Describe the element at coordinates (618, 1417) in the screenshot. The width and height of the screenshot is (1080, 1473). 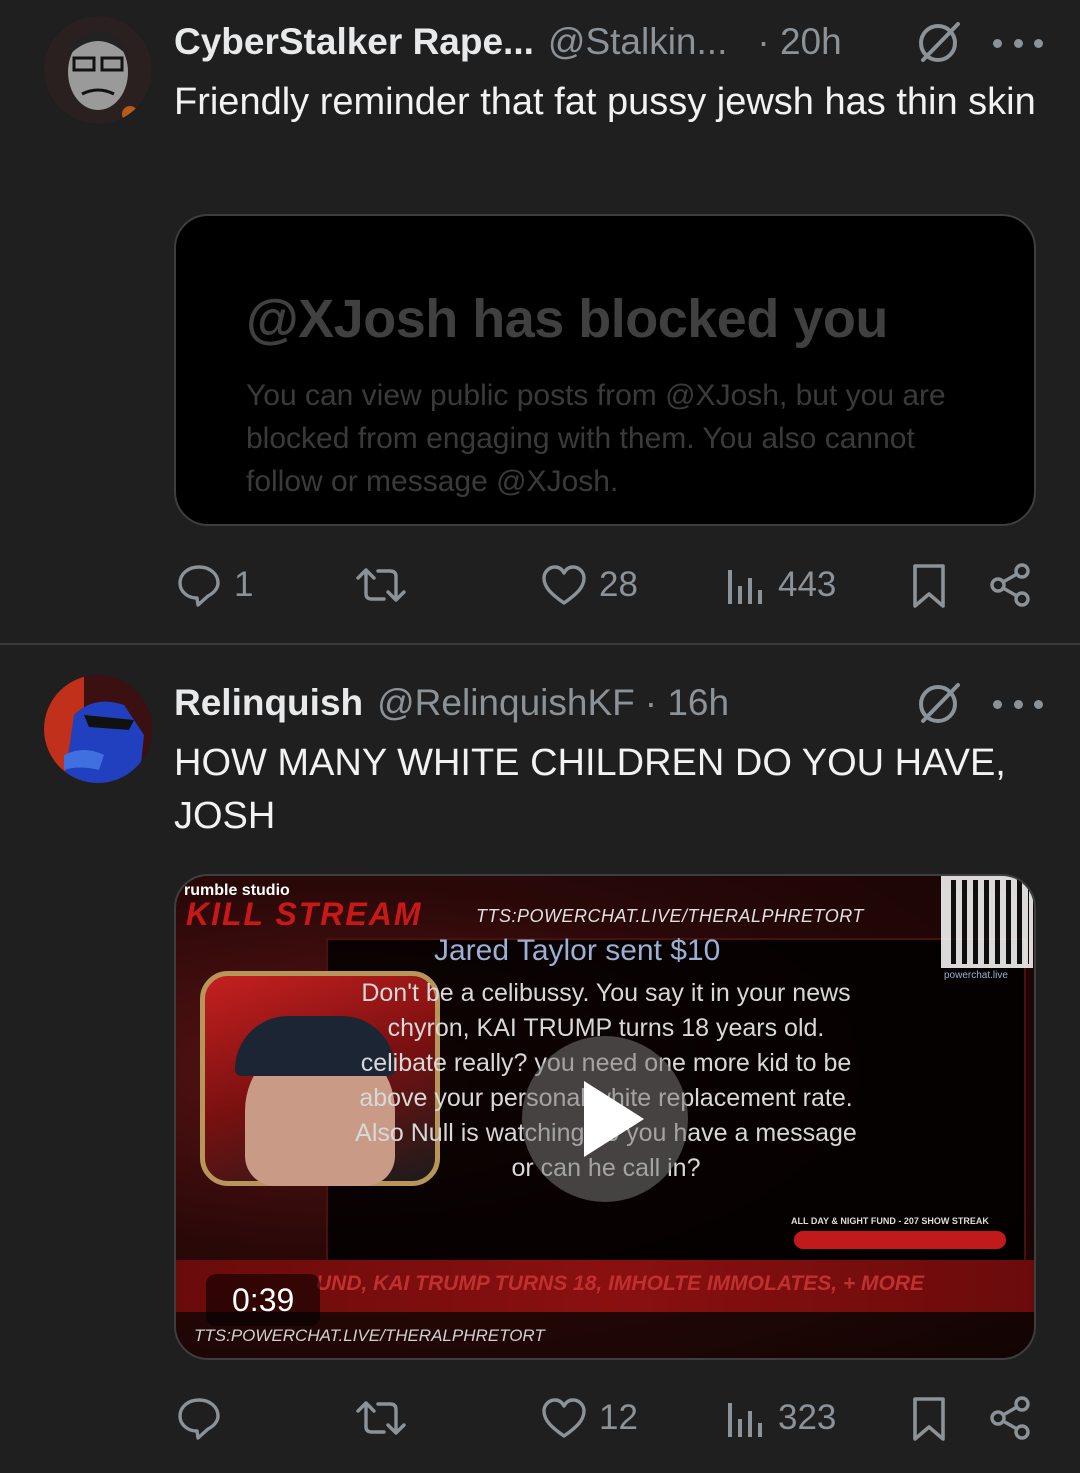
I see `like-count: 12` at that location.